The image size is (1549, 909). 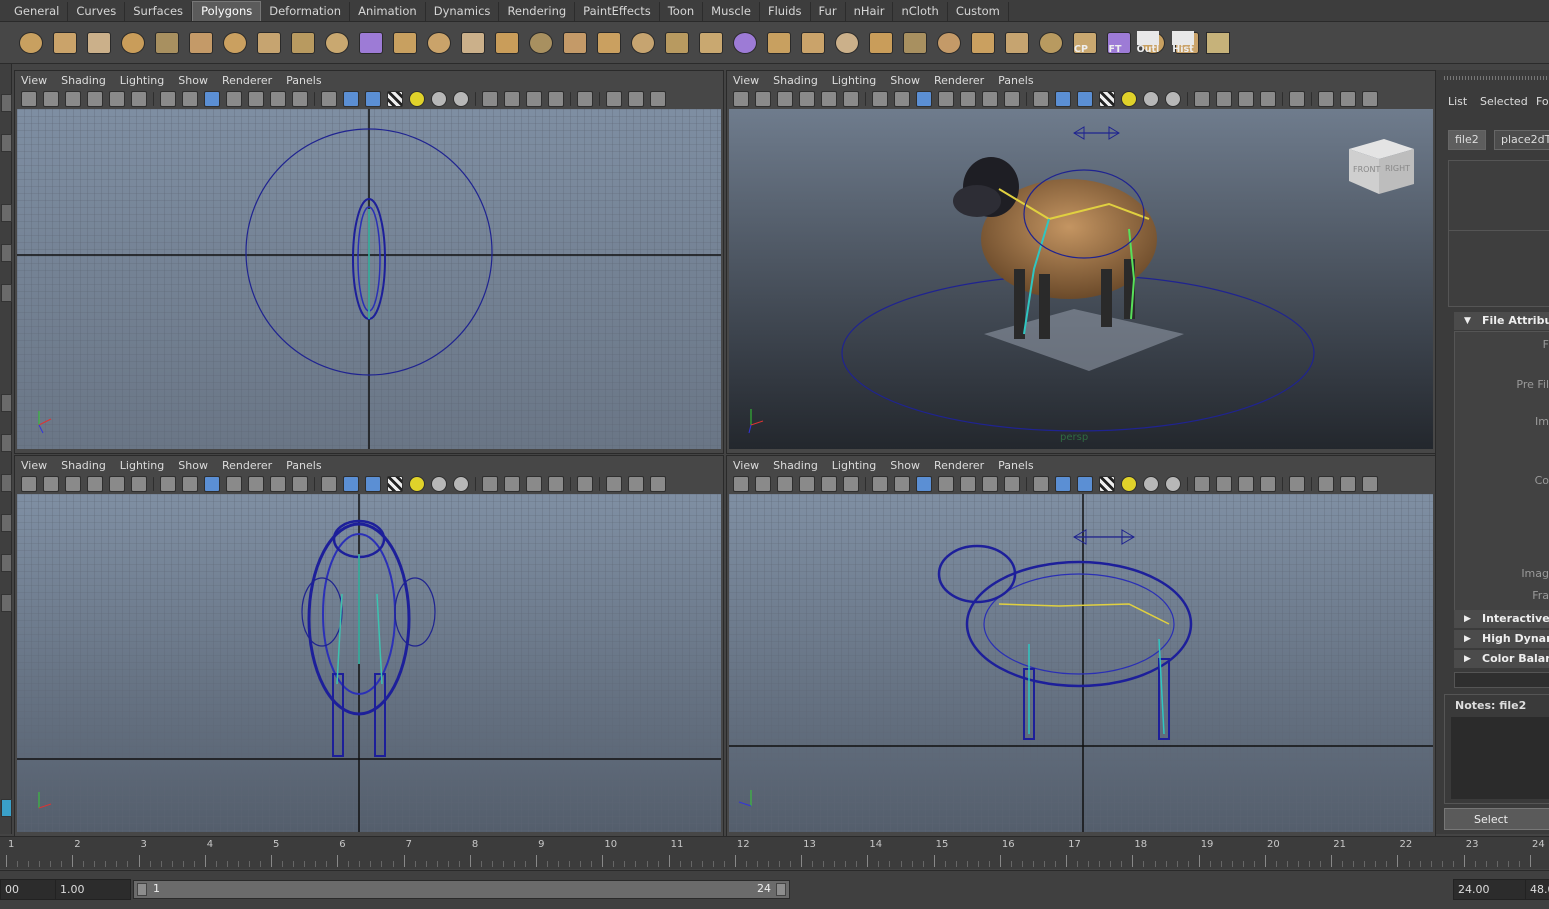 I want to click on viewport-menu-lighting: Lighting, so click(x=854, y=465).